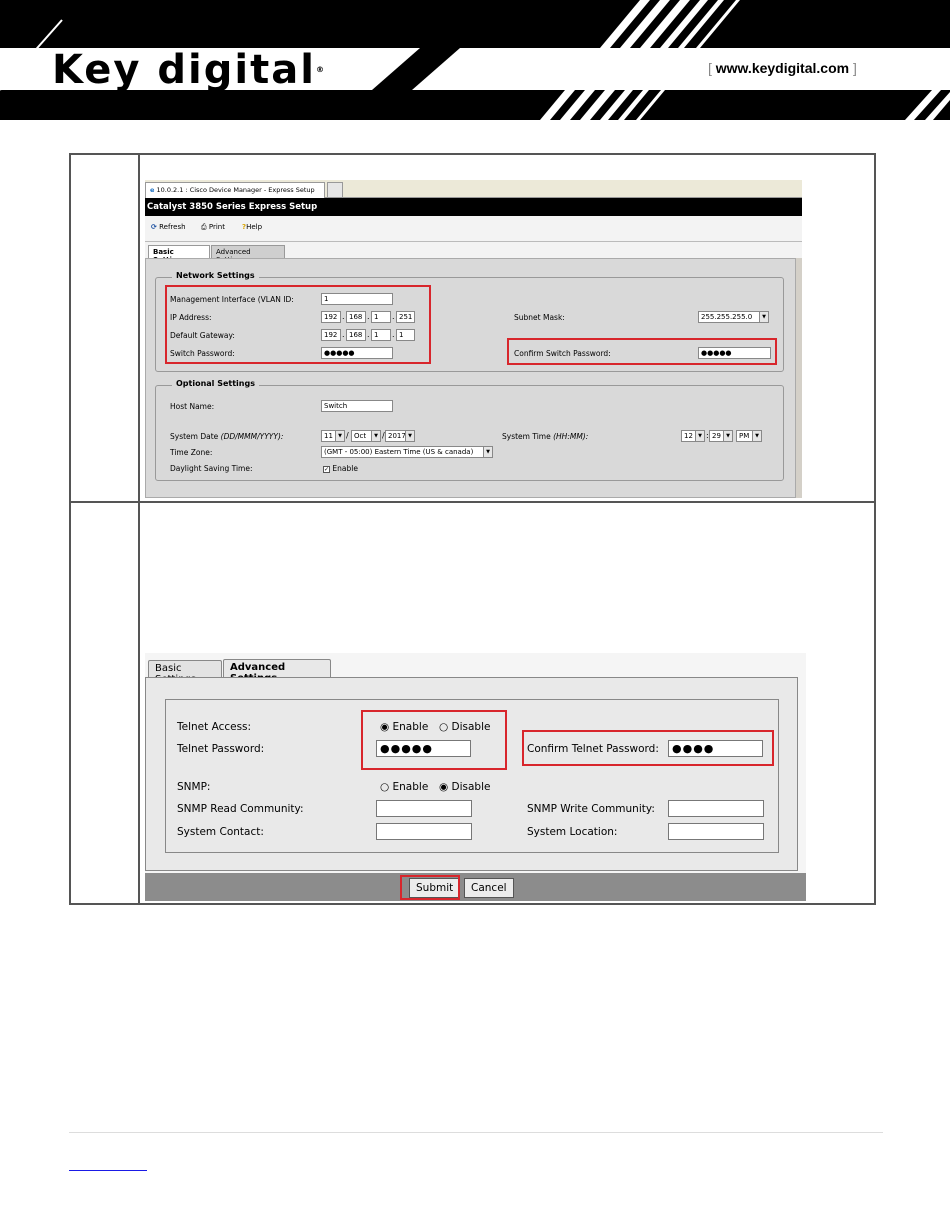  Describe the element at coordinates (252, 227) in the screenshot. I see `help-button: ?Help` at that location.